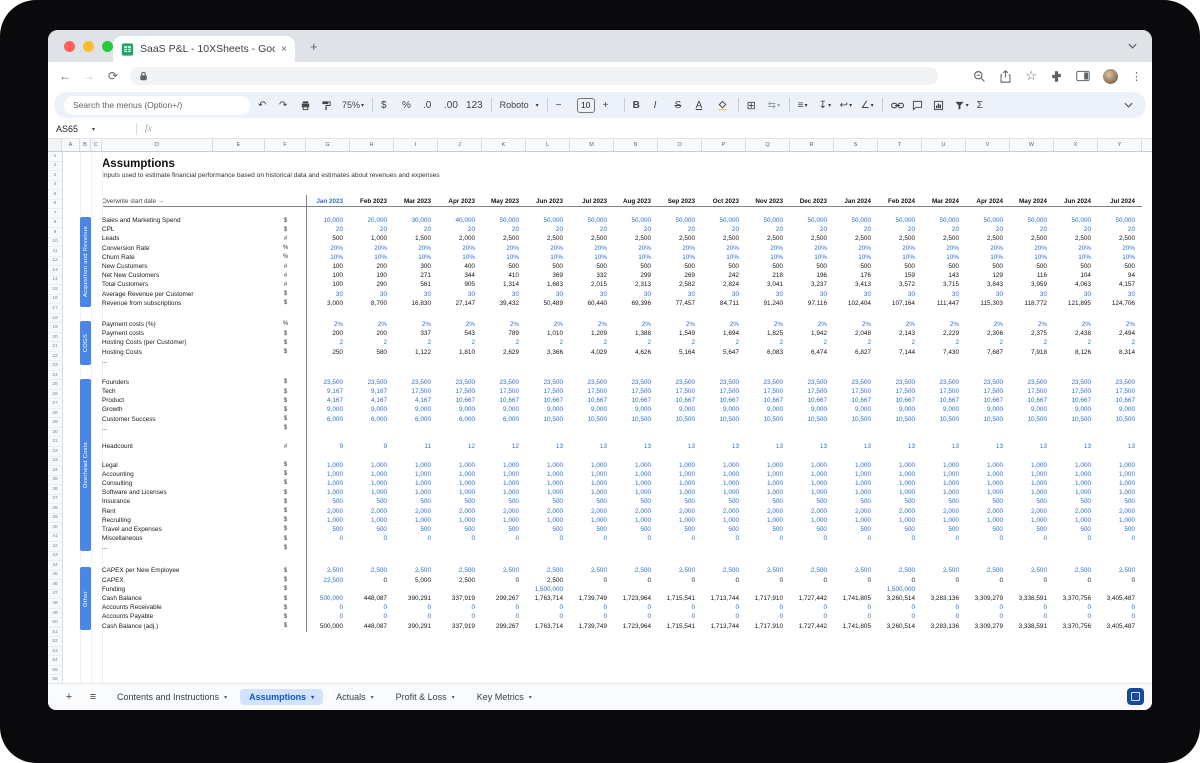 The width and height of the screenshot is (1200, 763). I want to click on functions-sigma-button: Σ, so click(983, 105).